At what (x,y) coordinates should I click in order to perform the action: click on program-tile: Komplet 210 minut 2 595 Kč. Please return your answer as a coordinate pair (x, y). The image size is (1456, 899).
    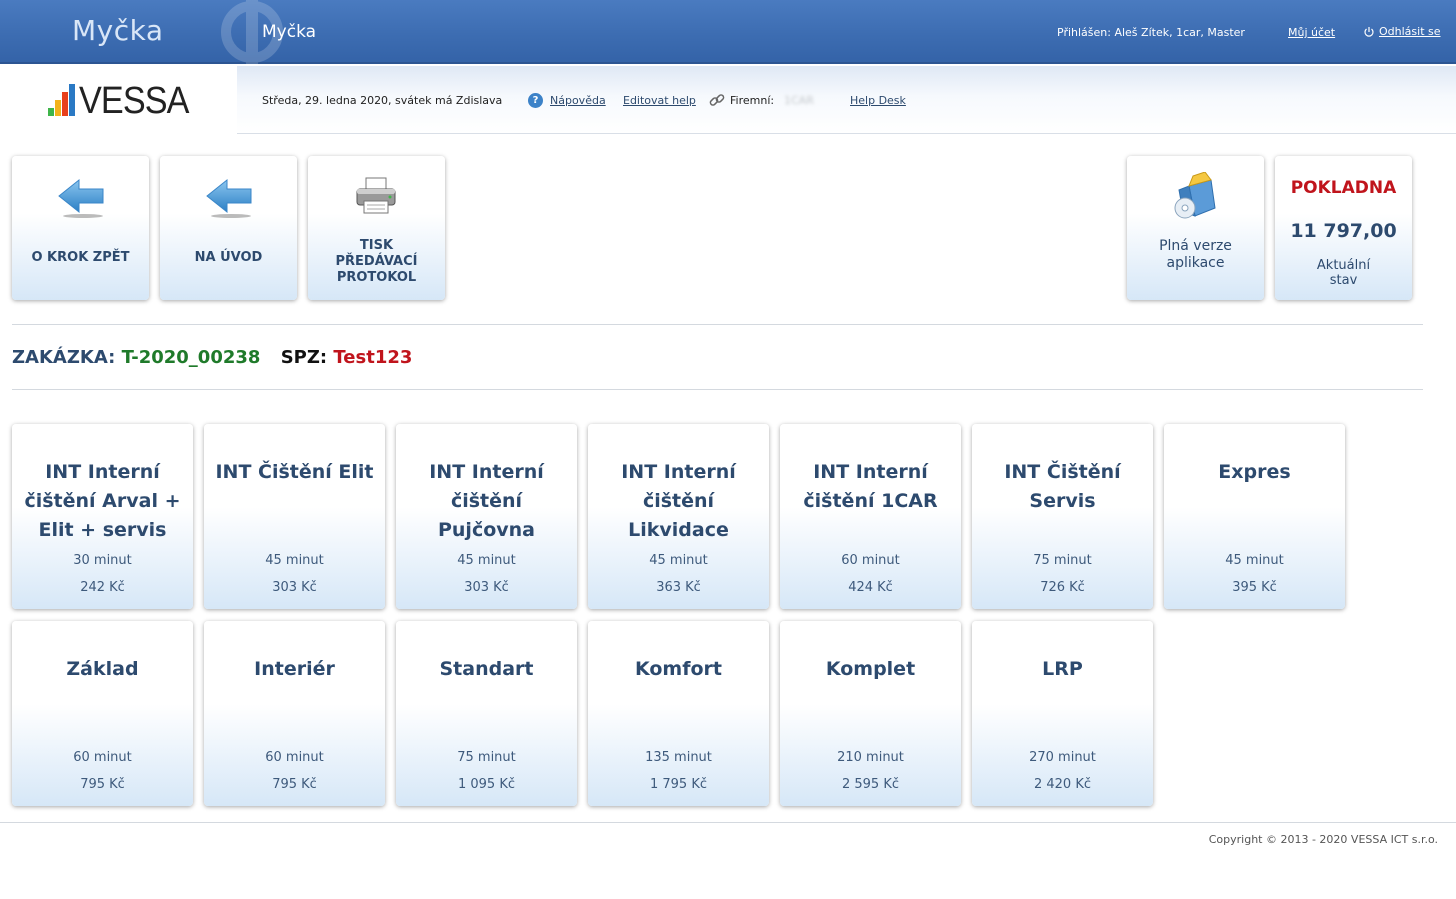
    Looking at the image, I should click on (870, 713).